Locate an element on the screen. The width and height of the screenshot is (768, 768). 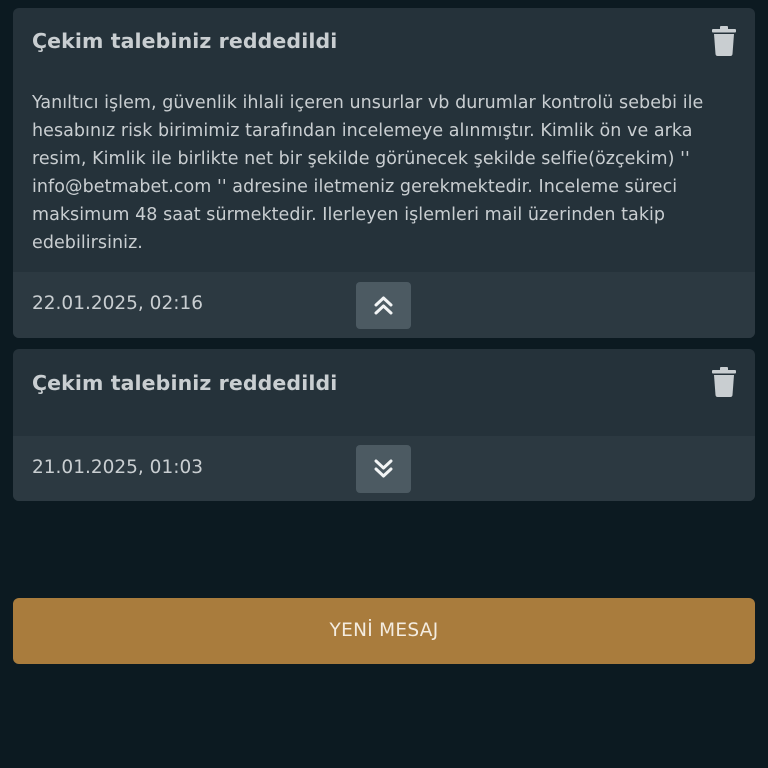
chevrons-up-icon is located at coordinates (383, 305).